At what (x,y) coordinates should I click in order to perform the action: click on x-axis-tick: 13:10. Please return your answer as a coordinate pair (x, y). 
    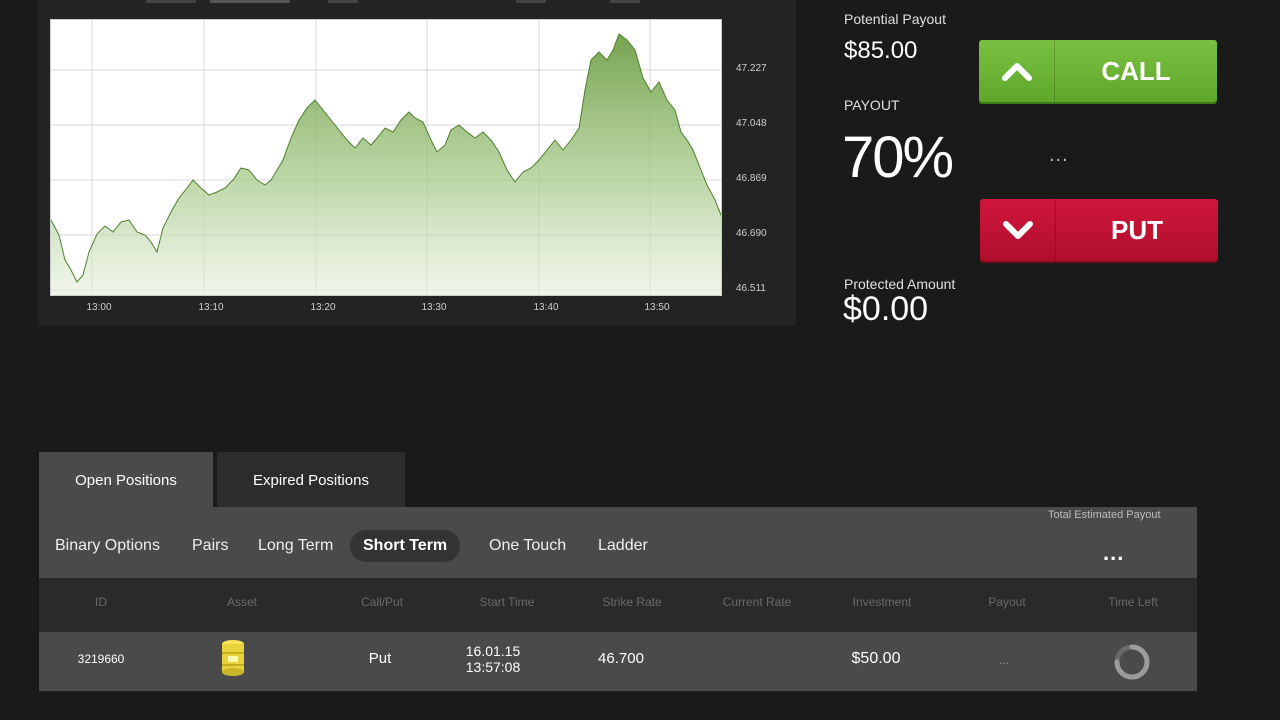
    Looking at the image, I should click on (211, 307).